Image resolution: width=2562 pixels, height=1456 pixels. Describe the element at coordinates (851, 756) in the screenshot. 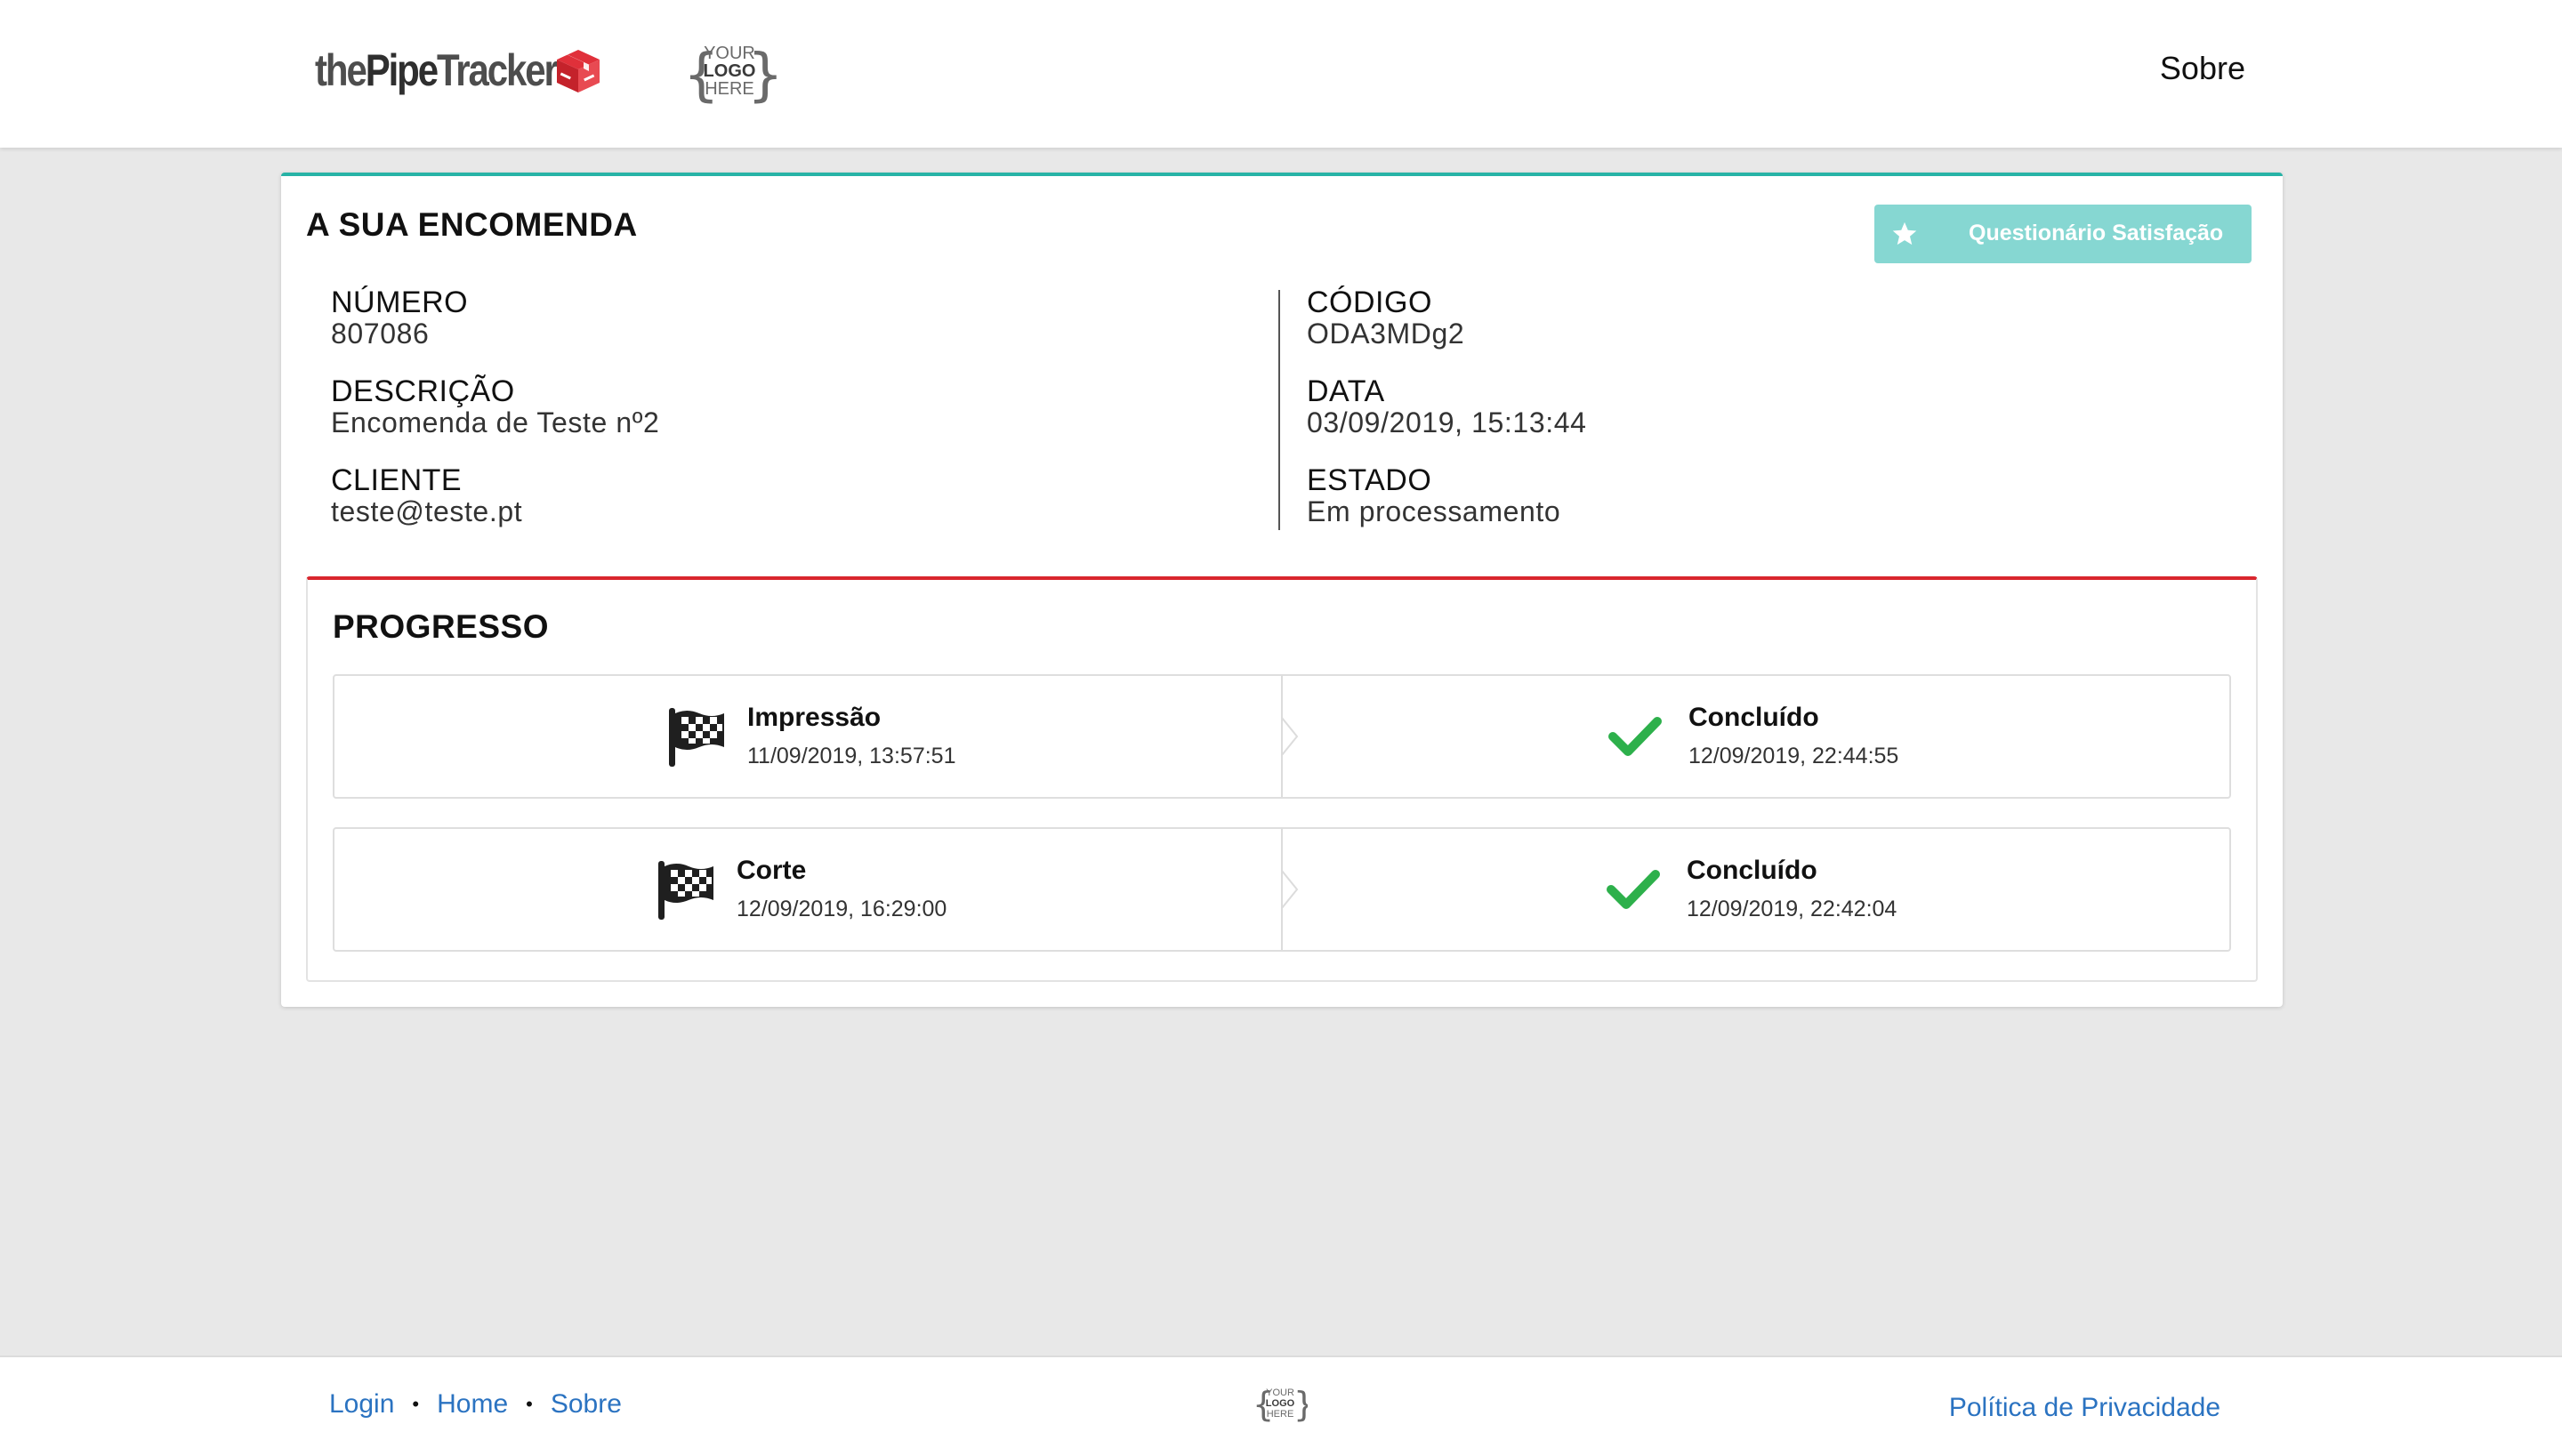

I see `step-start-date: 11/09/2019, 13:57:51` at that location.